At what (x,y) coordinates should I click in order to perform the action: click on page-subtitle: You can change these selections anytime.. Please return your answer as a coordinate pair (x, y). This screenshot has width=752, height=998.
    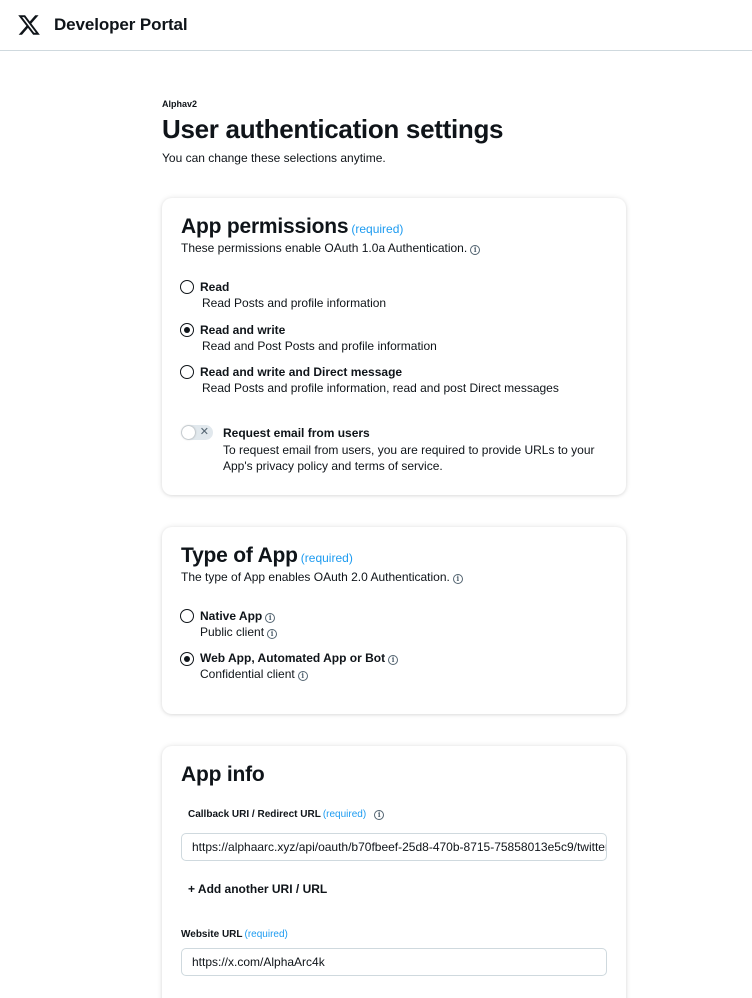
    Looking at the image, I should click on (274, 158).